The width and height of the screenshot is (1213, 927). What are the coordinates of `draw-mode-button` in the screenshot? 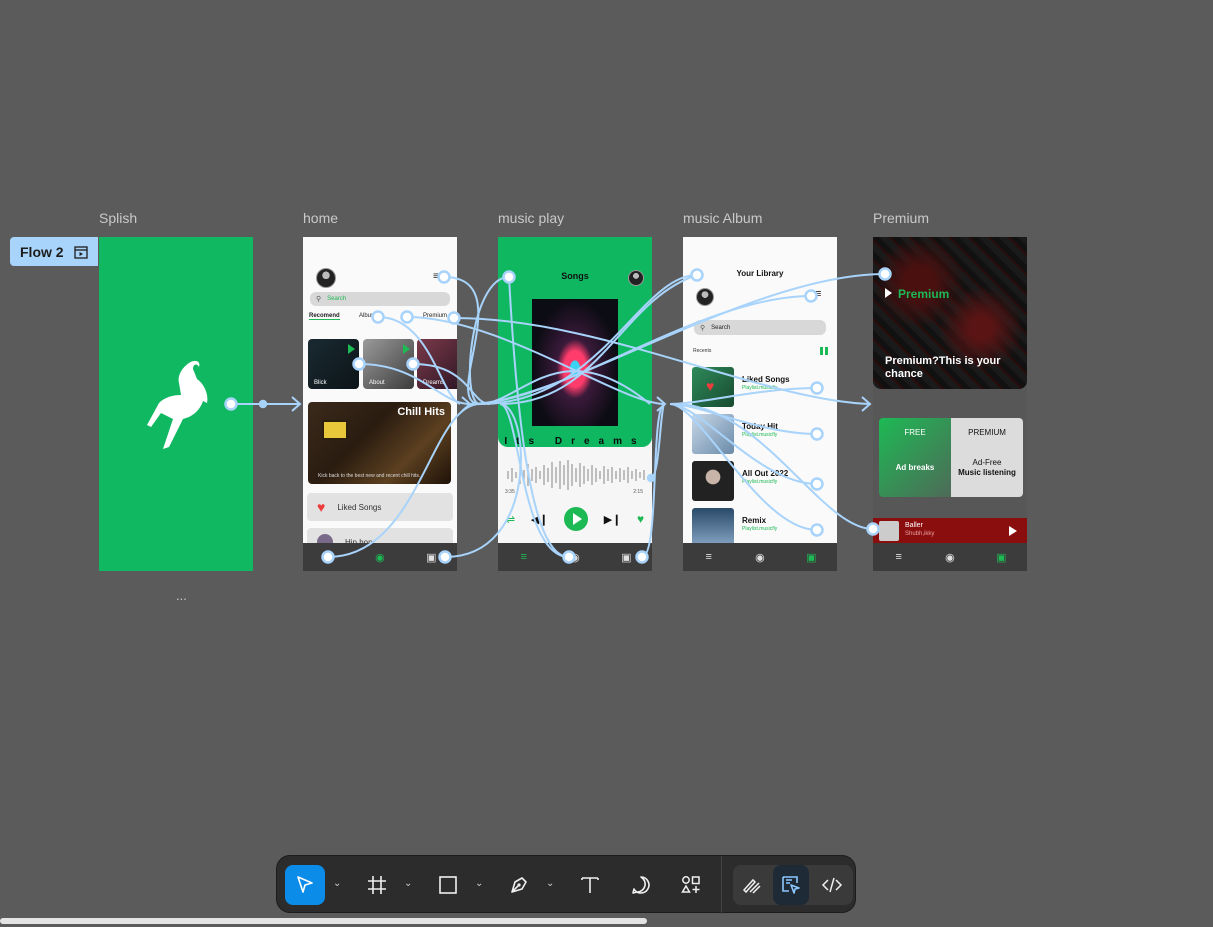 It's located at (752, 885).